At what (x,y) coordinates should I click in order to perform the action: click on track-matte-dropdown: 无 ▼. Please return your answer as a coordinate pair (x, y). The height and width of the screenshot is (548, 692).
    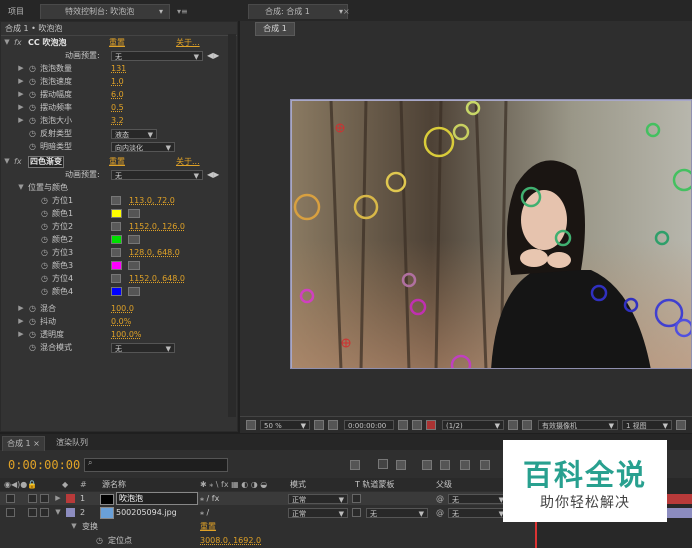
    Looking at the image, I should click on (397, 513).